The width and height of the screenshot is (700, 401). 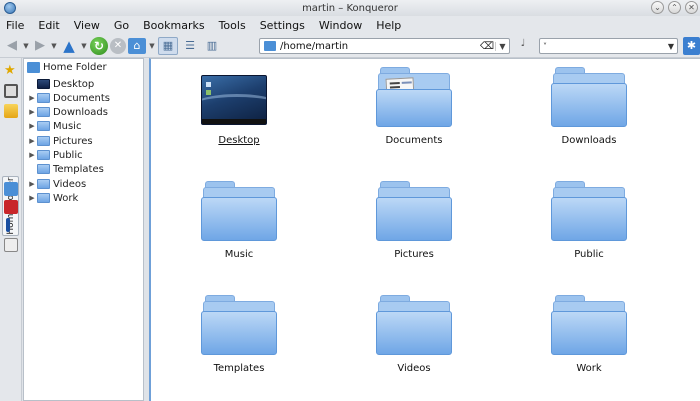 What do you see at coordinates (99, 45) in the screenshot?
I see `reload-icon: ↻` at bounding box center [99, 45].